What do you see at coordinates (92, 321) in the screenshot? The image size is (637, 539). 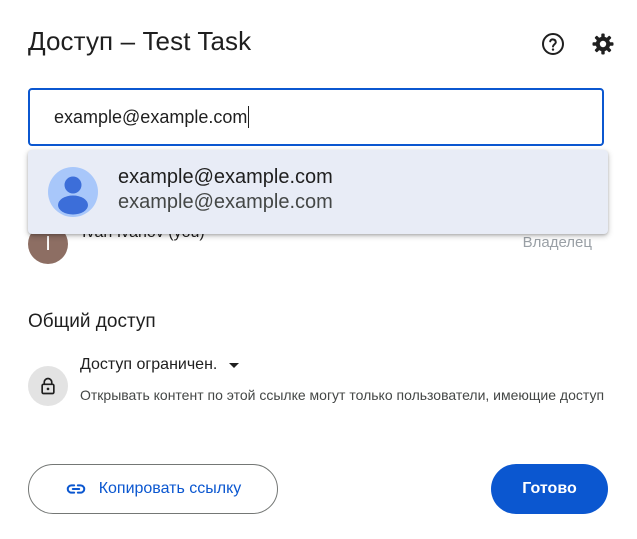 I see `general-access-heading: Общий доступ` at bounding box center [92, 321].